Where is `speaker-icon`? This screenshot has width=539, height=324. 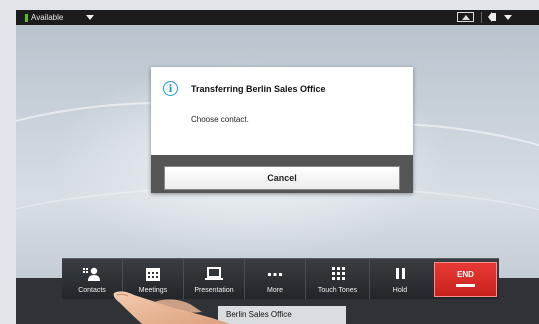
speaker-icon is located at coordinates (492, 17).